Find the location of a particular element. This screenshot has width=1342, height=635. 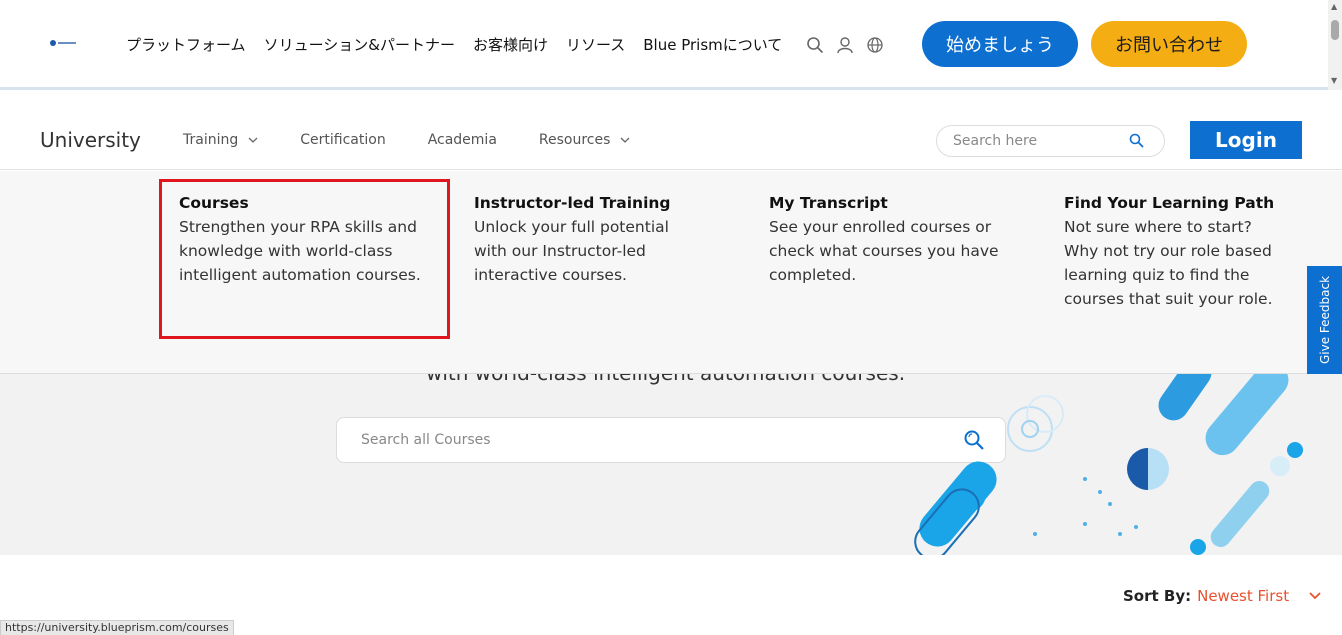

globe-icon is located at coordinates (875, 45).